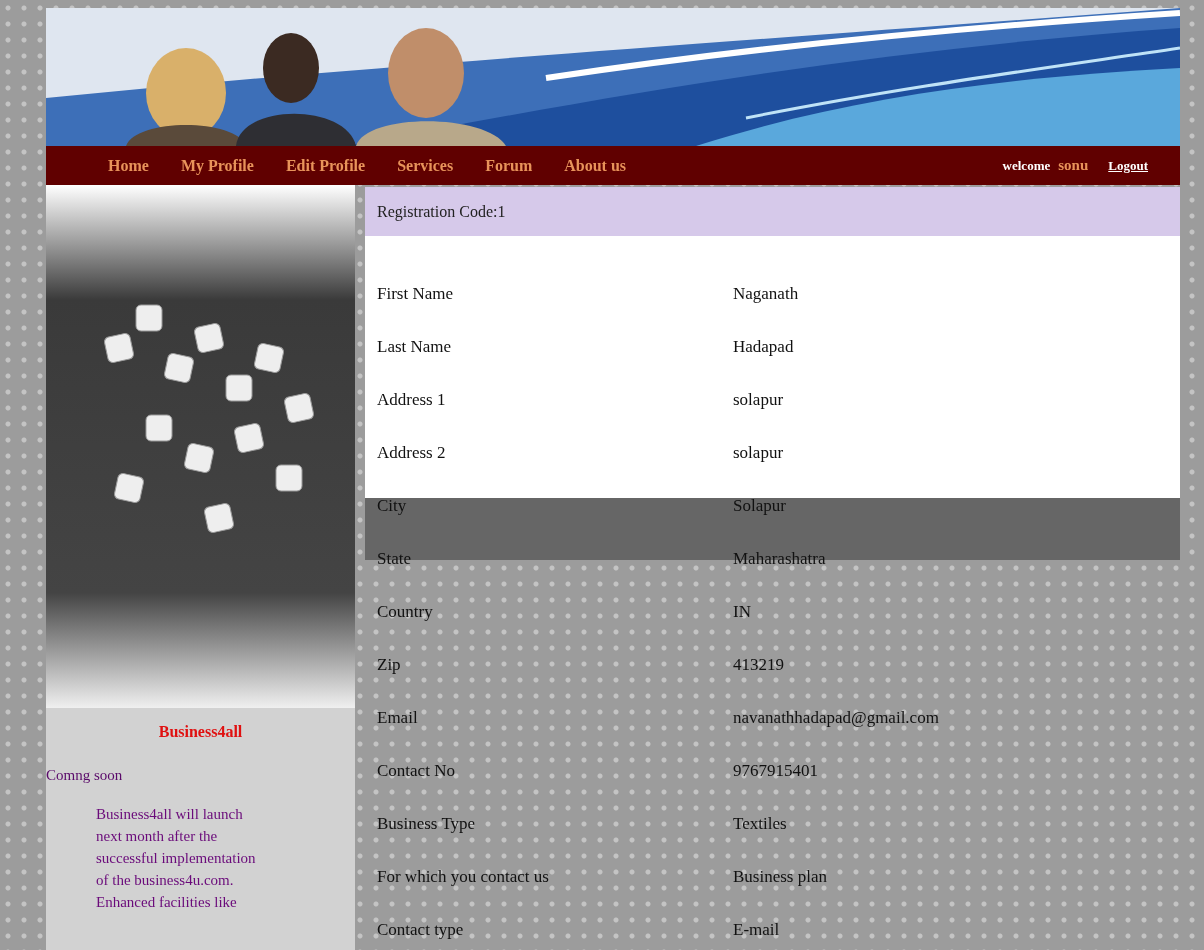 The width and height of the screenshot is (1204, 950). I want to click on nav-link: Edit Profile, so click(325, 165).